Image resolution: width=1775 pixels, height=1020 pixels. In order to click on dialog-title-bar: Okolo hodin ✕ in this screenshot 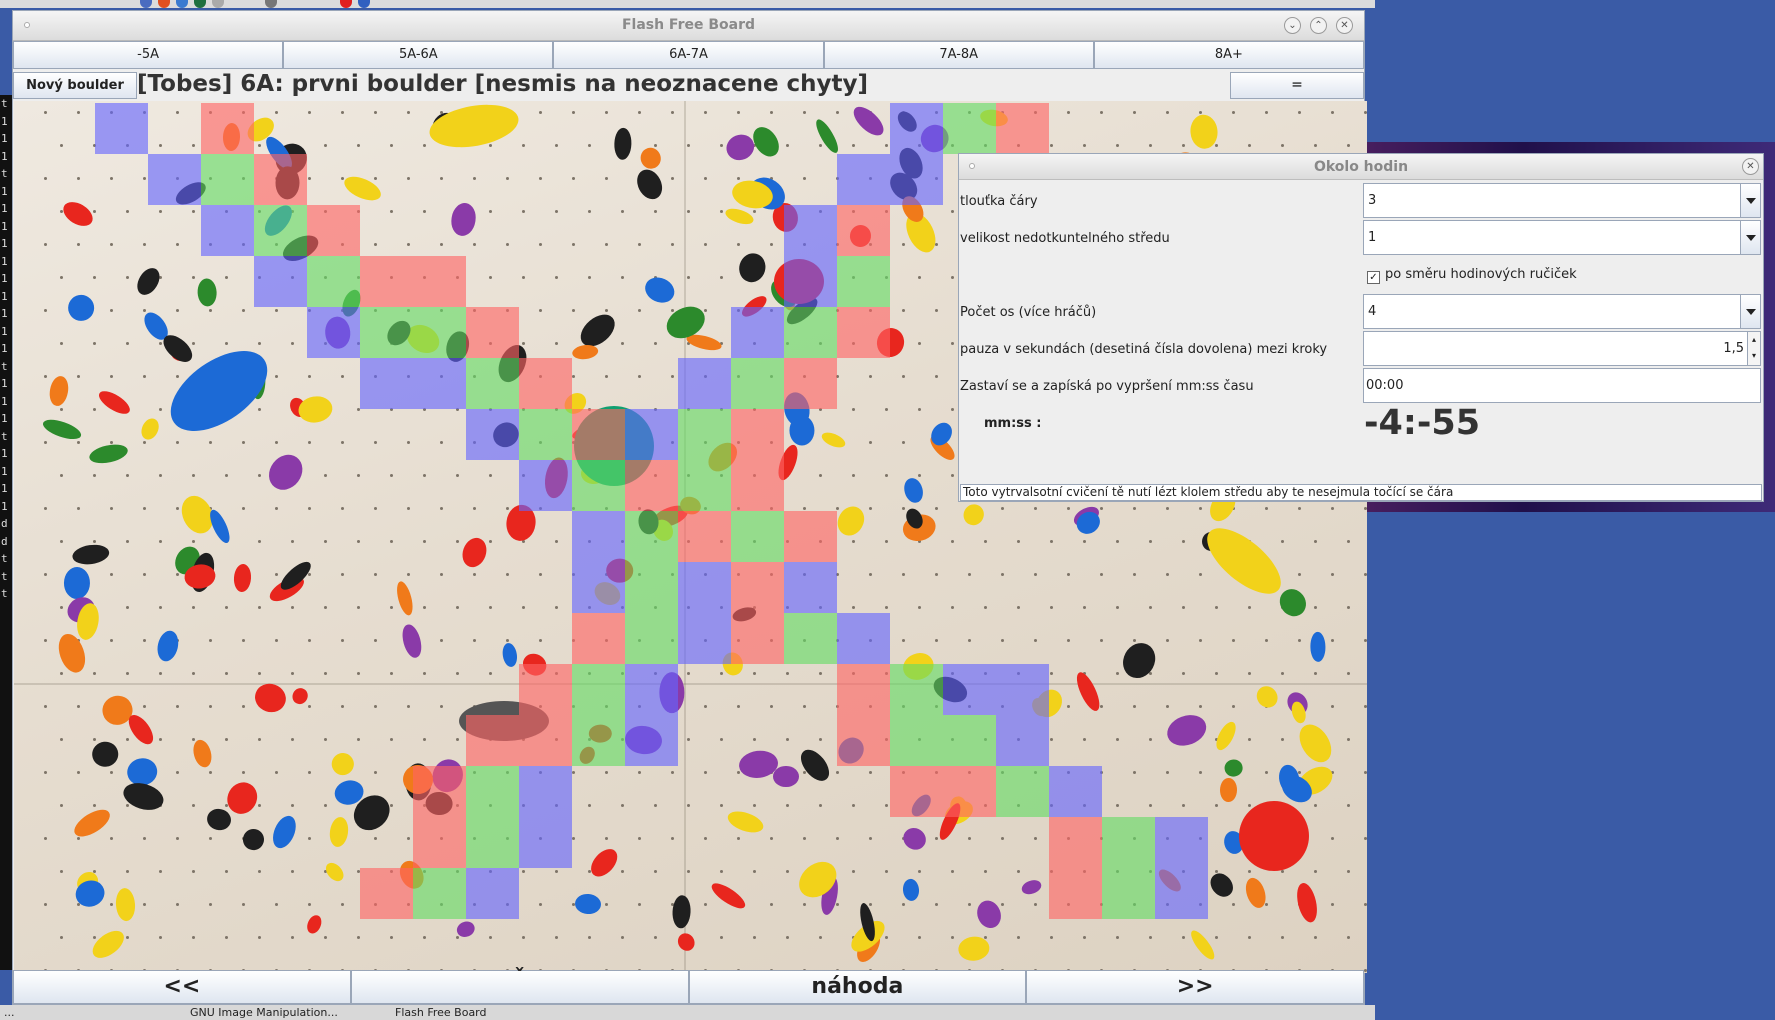, I will do `click(1361, 167)`.